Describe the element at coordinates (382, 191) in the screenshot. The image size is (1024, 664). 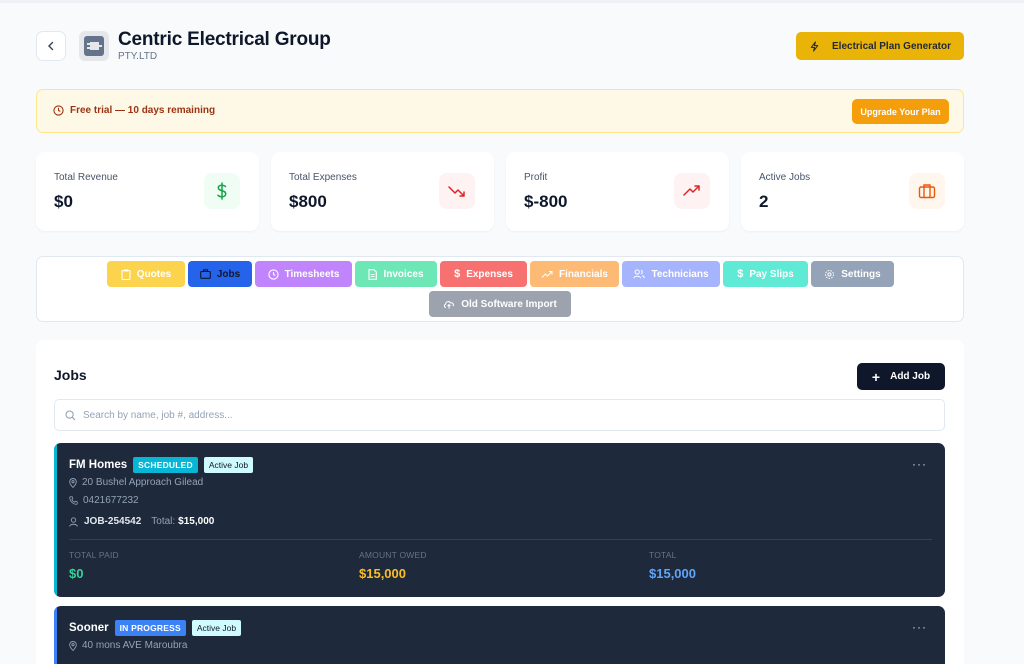
I see `stat-card-total-expenses: Total Expenses $800` at that location.